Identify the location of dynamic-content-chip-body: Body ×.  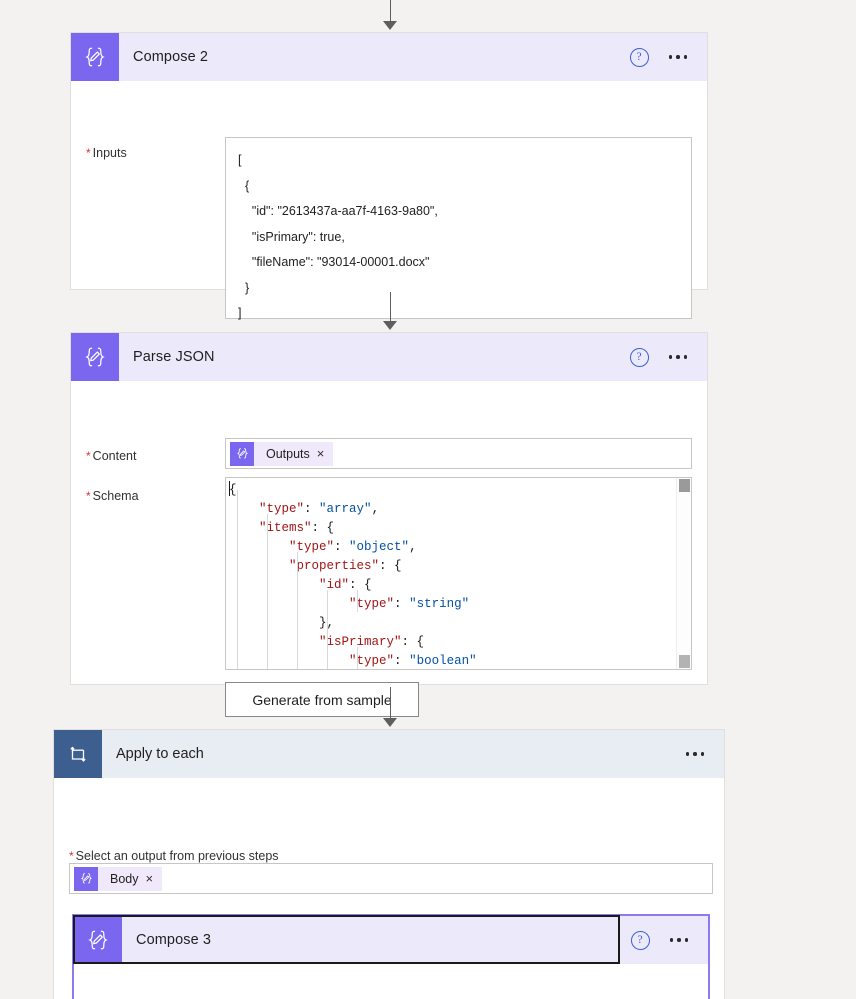
(118, 878).